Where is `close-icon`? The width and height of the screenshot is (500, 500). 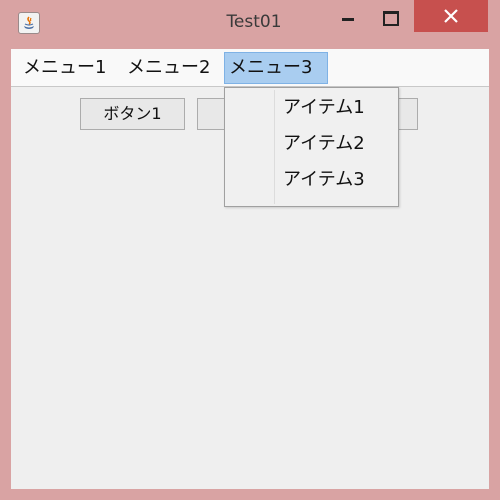 close-icon is located at coordinates (451, 16).